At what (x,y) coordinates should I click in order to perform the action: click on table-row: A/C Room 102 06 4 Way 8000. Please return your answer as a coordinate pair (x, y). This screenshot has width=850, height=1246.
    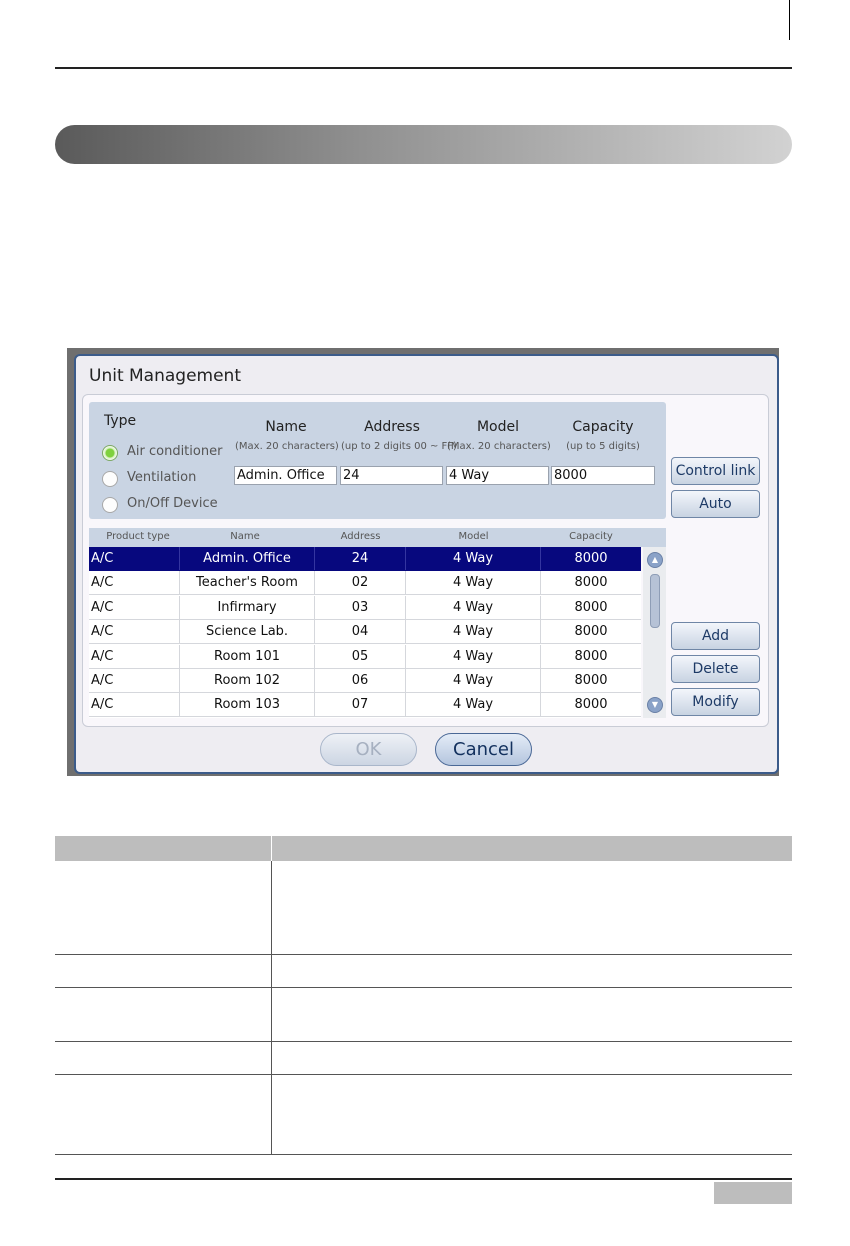
    Looking at the image, I should click on (365, 681).